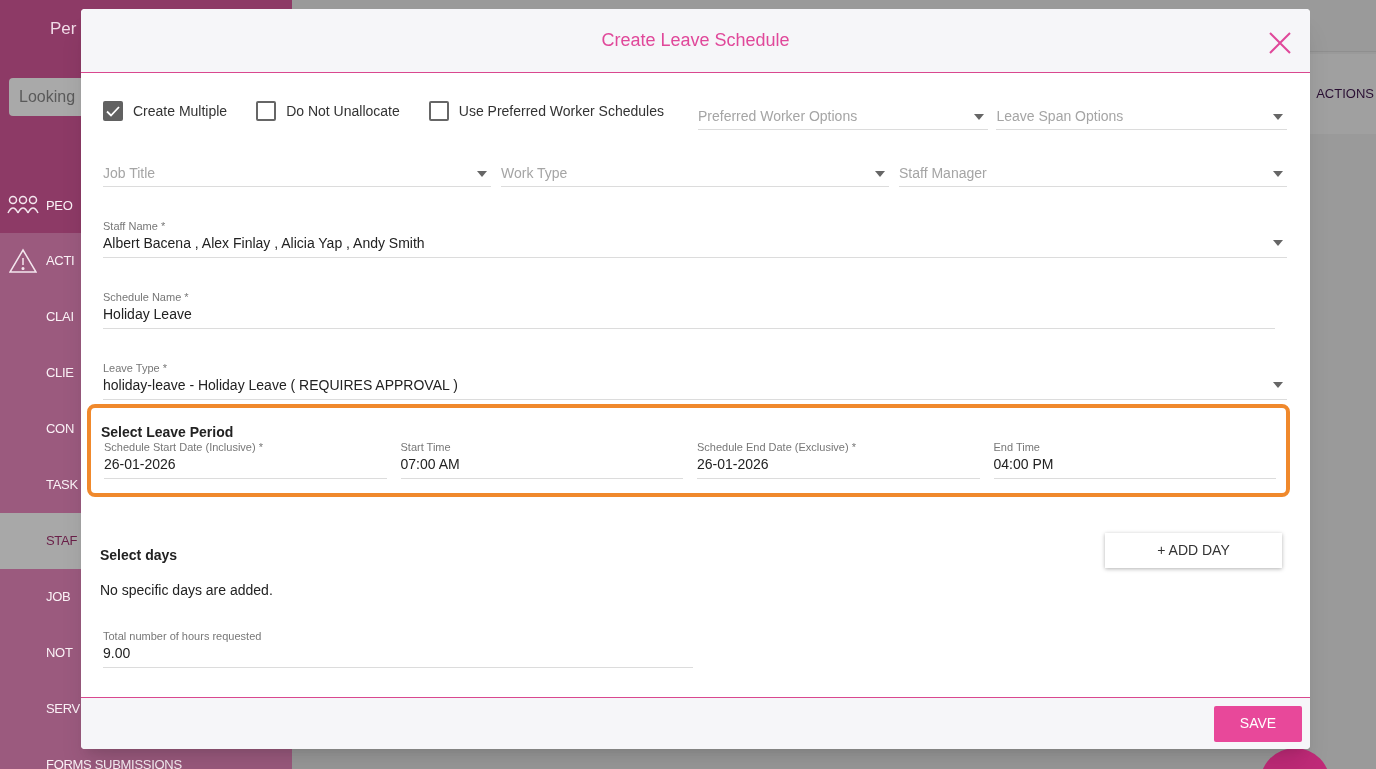 Image resolution: width=1376 pixels, height=769 pixels. What do you see at coordinates (139, 555) in the screenshot?
I see `section-heading: Select days` at bounding box center [139, 555].